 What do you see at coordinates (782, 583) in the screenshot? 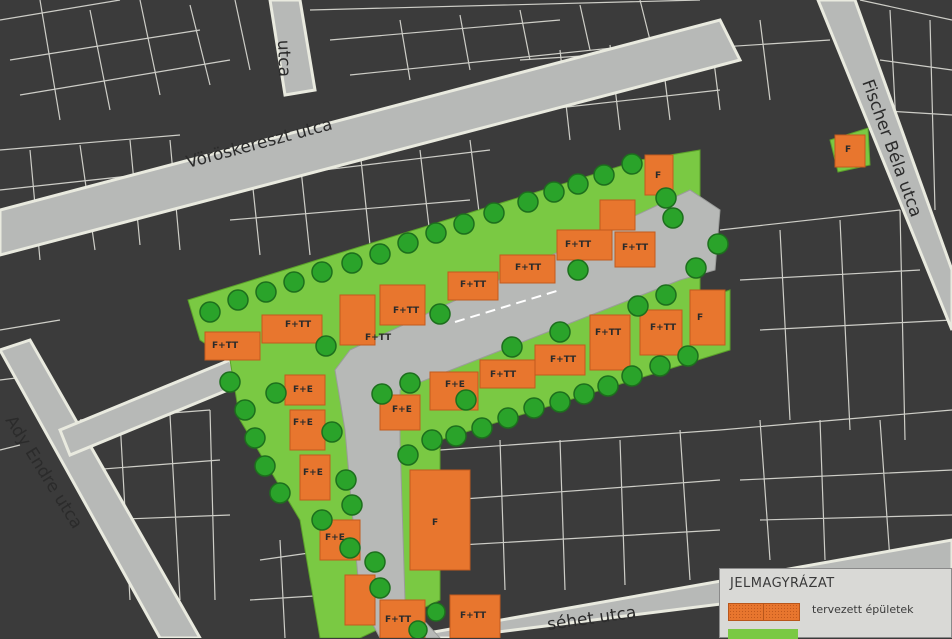
I see `legend-title: JELMAGYRÁZAT` at bounding box center [782, 583].